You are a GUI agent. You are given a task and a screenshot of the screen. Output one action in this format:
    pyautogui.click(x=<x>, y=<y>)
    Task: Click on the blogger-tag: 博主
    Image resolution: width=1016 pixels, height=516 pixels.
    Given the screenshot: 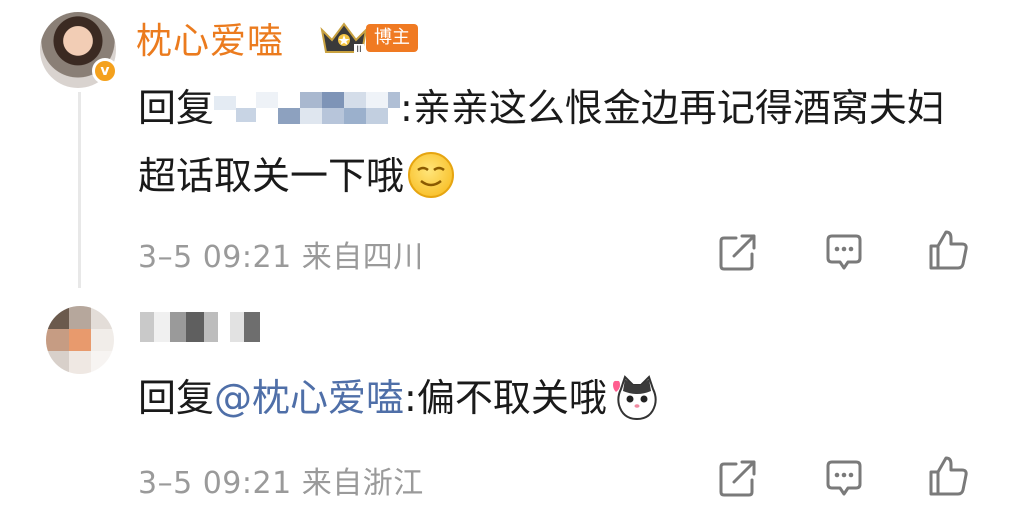 What is the action you would take?
    pyautogui.click(x=392, y=38)
    